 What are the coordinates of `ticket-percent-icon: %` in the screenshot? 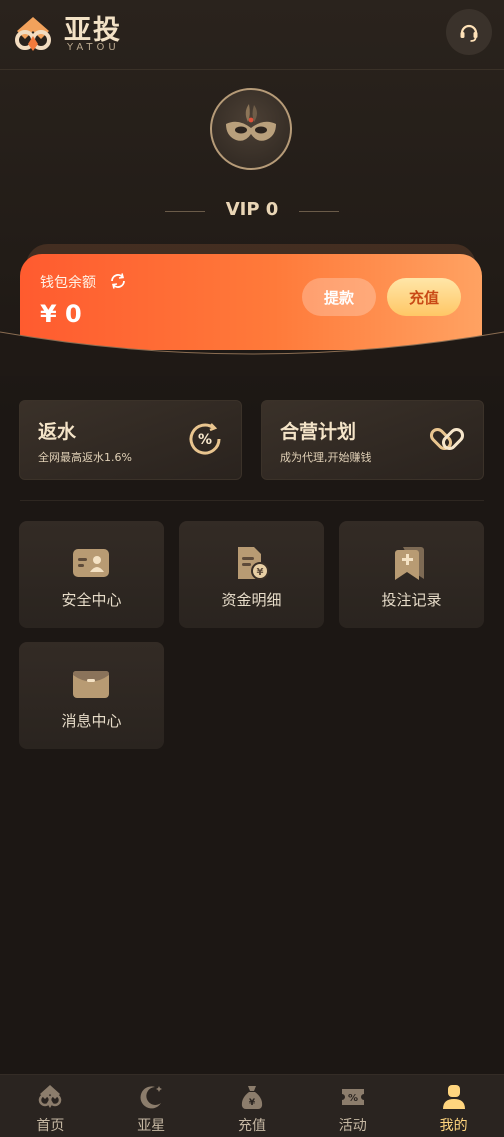 It's located at (352, 1097).